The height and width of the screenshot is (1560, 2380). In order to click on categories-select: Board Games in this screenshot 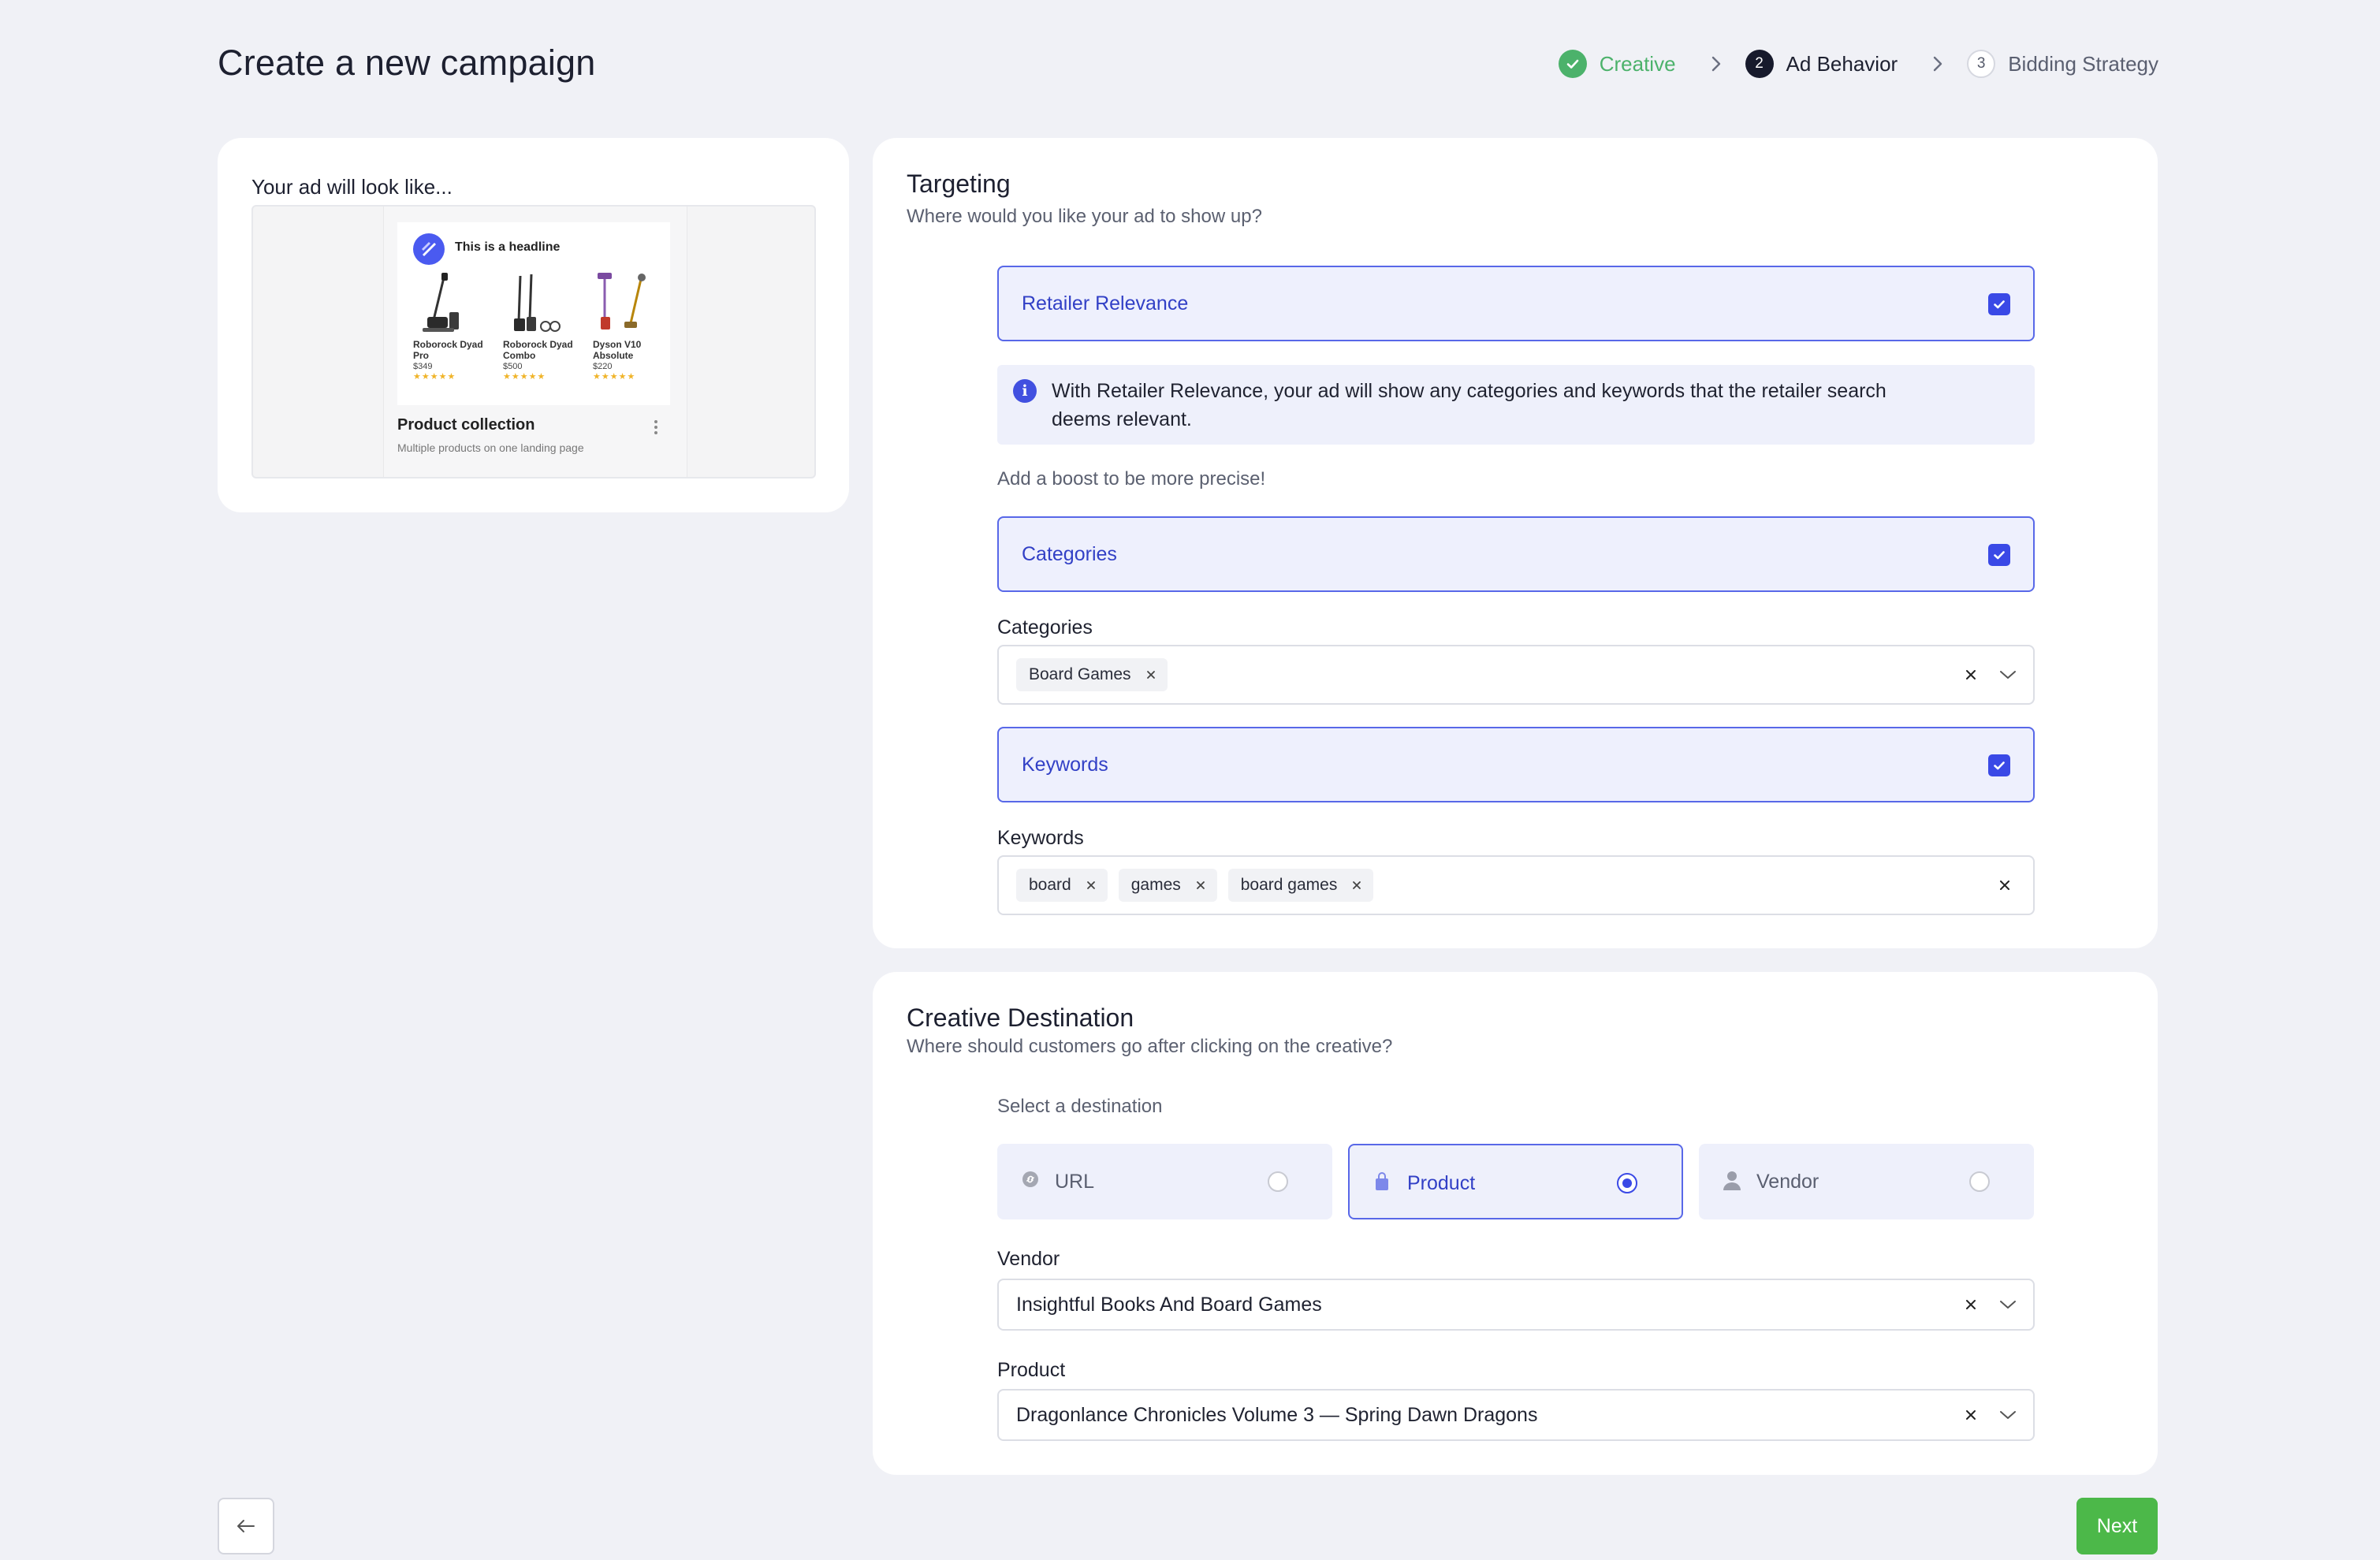, I will do `click(1516, 675)`.